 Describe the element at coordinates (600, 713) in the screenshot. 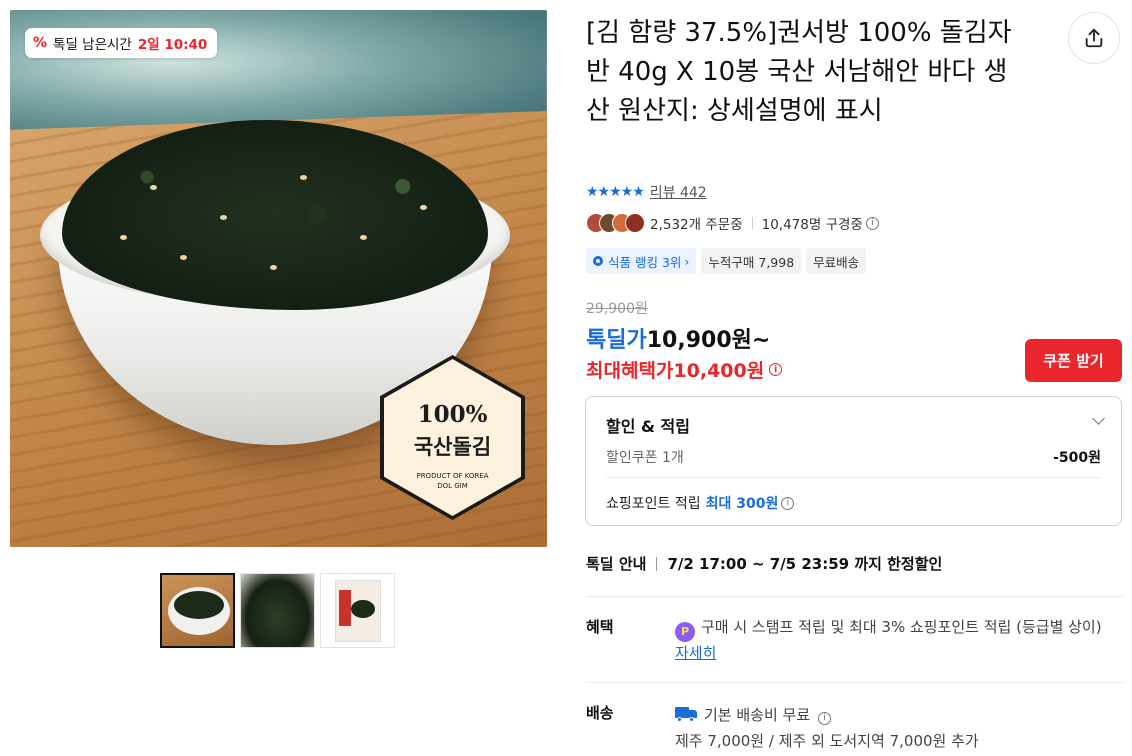

I see `shipping-section-label: 배송` at that location.